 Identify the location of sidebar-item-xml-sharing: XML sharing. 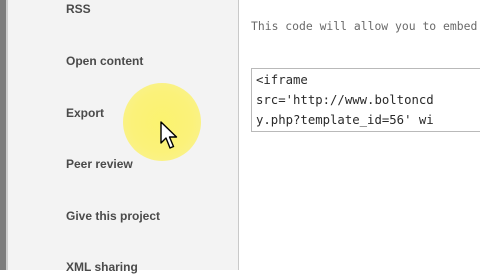
(102, 267).